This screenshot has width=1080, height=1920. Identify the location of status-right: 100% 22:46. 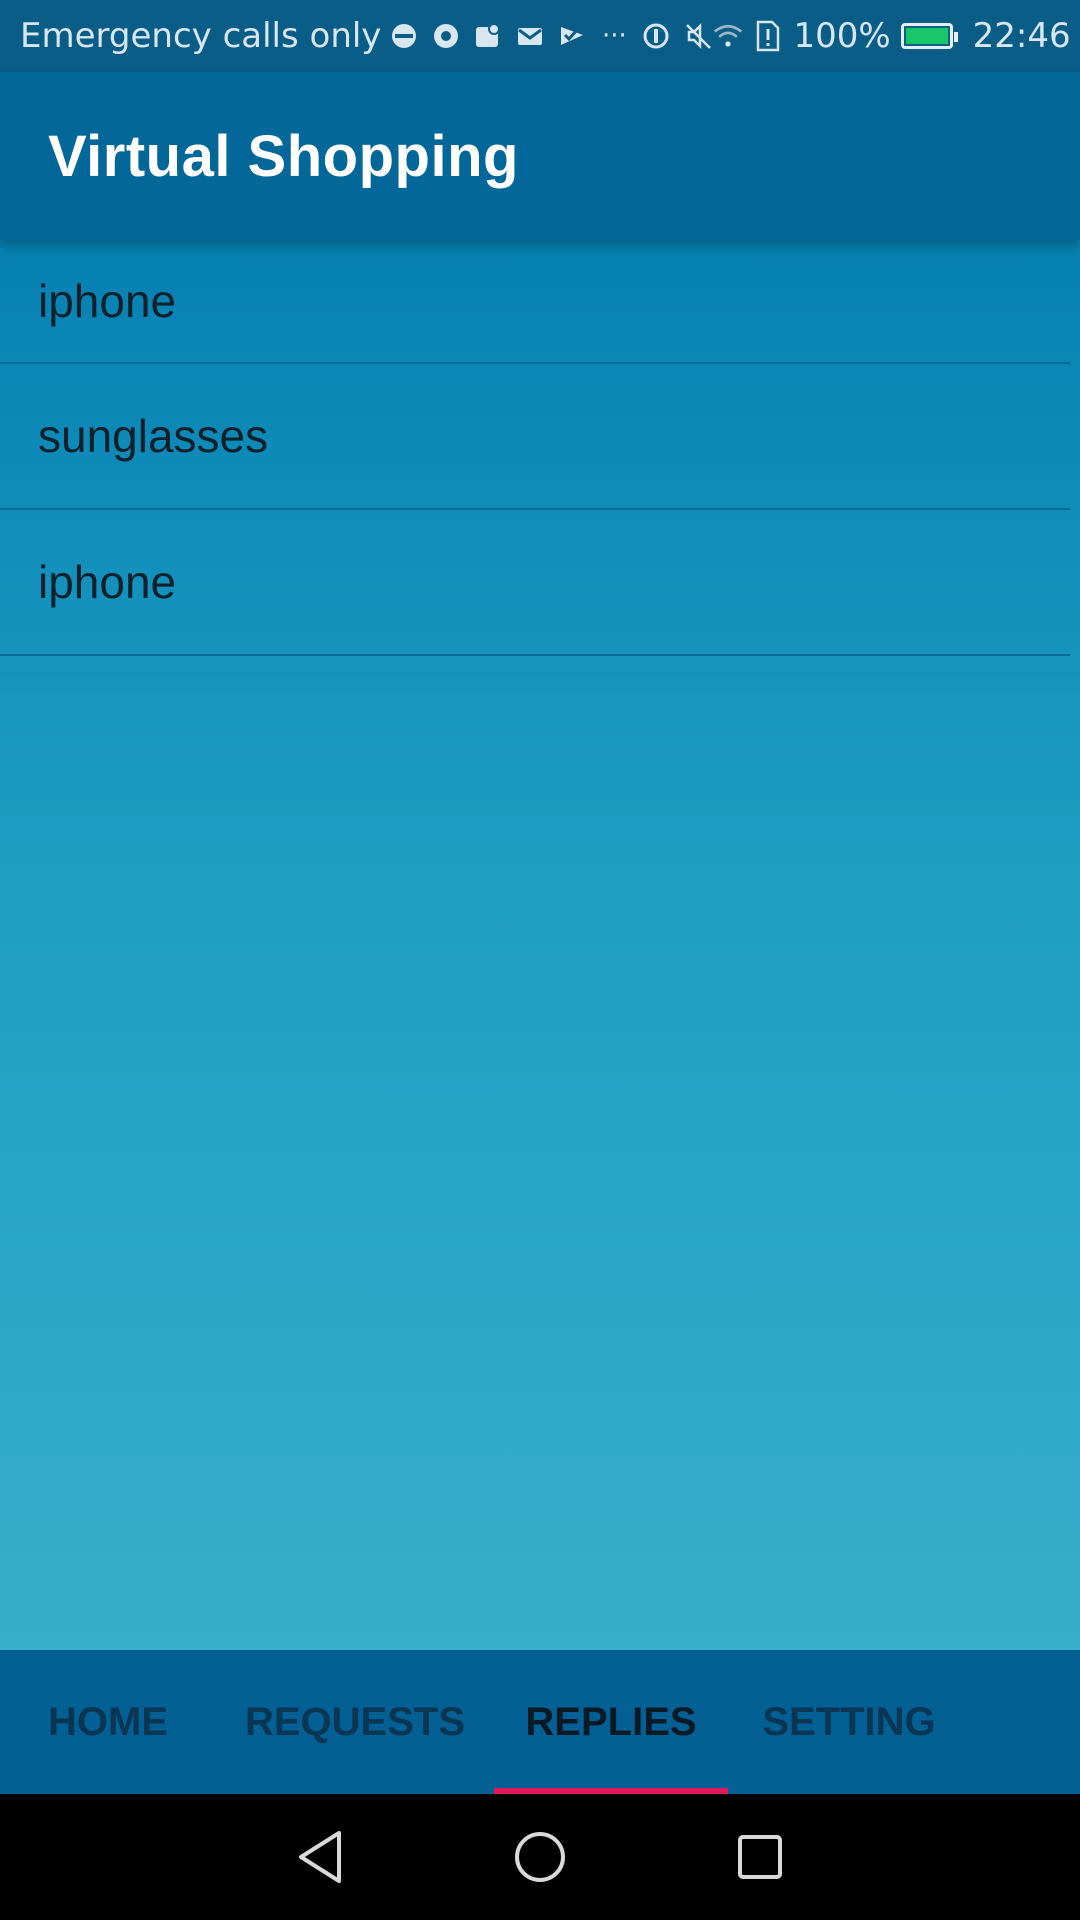
(892, 36).